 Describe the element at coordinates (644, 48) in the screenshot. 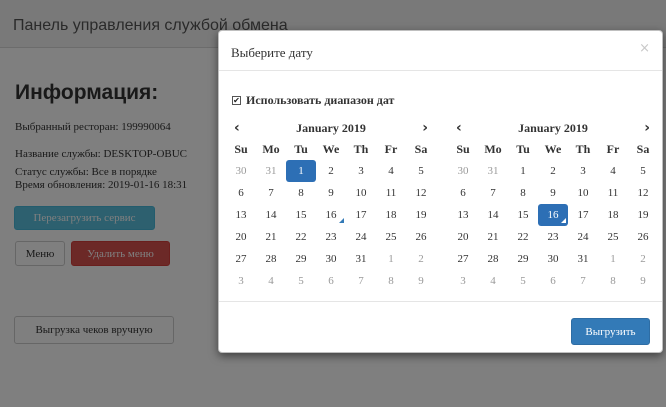

I see `close-icon: ×` at that location.